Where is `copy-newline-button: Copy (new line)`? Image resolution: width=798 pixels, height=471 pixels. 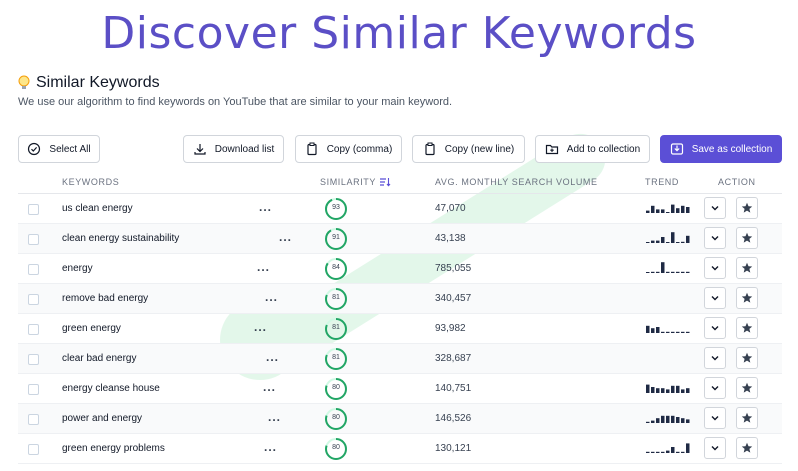 copy-newline-button: Copy (new line) is located at coordinates (468, 149).